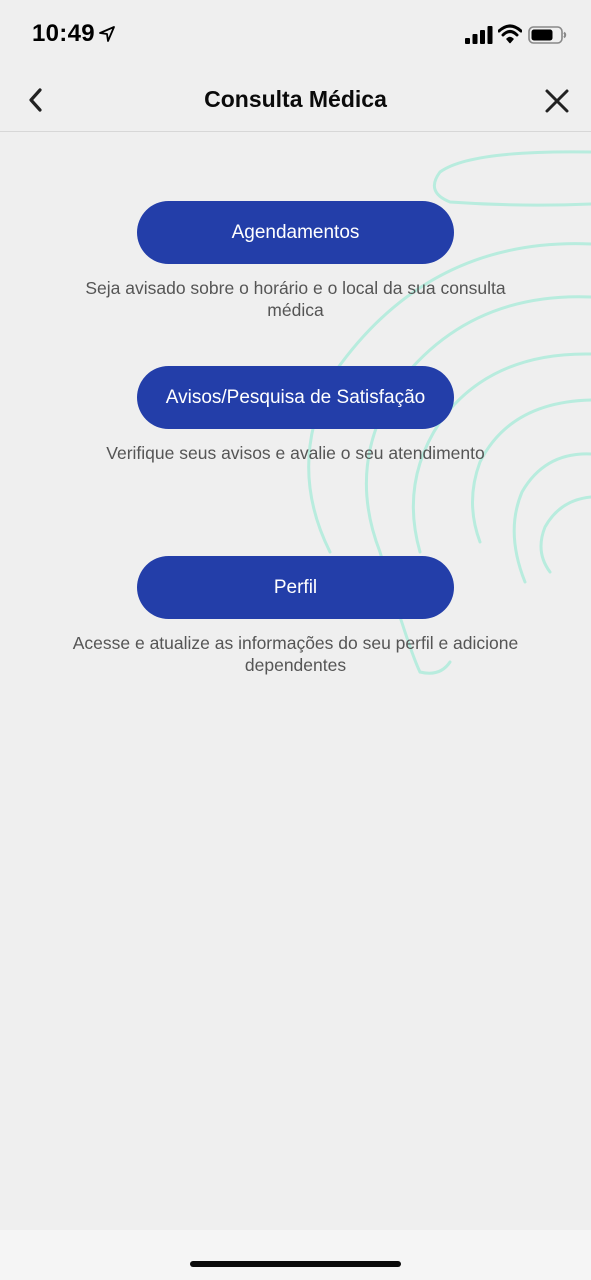  I want to click on home-indicator, so click(295, 1264).